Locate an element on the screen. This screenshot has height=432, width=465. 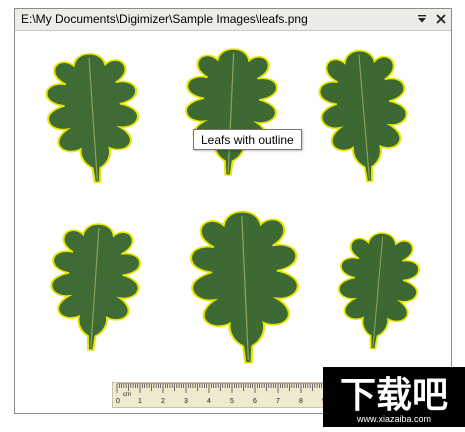
ruler-number: 2 is located at coordinates (163, 401).